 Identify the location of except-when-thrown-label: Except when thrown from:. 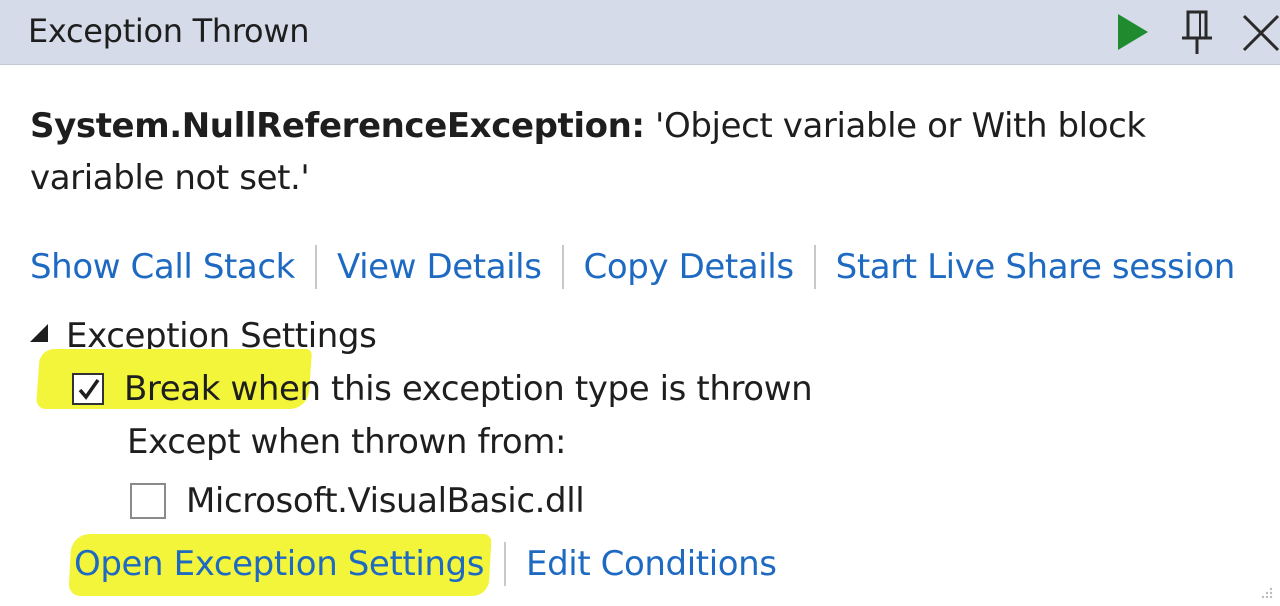
(347, 442).